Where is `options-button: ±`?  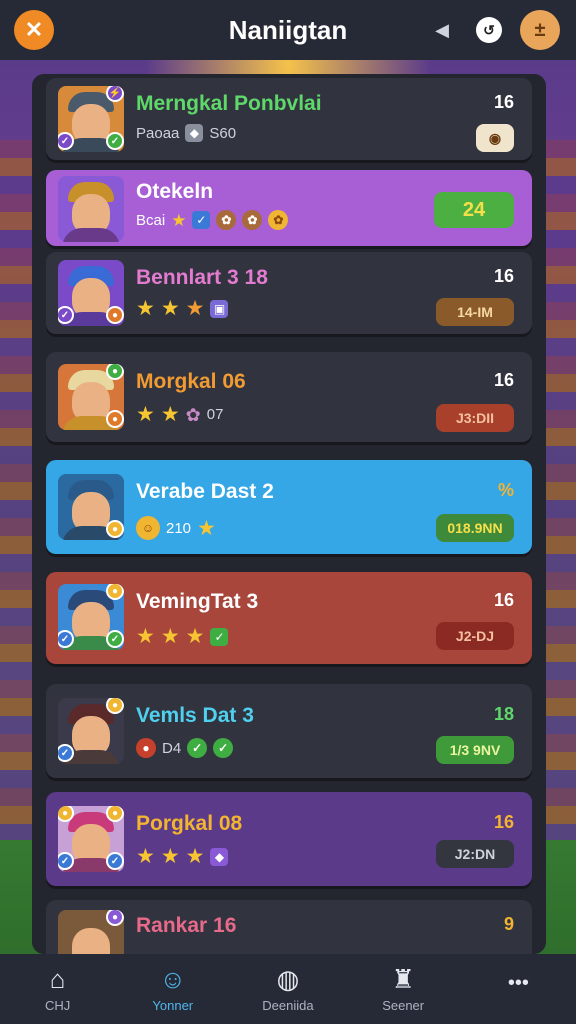 options-button: ± is located at coordinates (540, 30).